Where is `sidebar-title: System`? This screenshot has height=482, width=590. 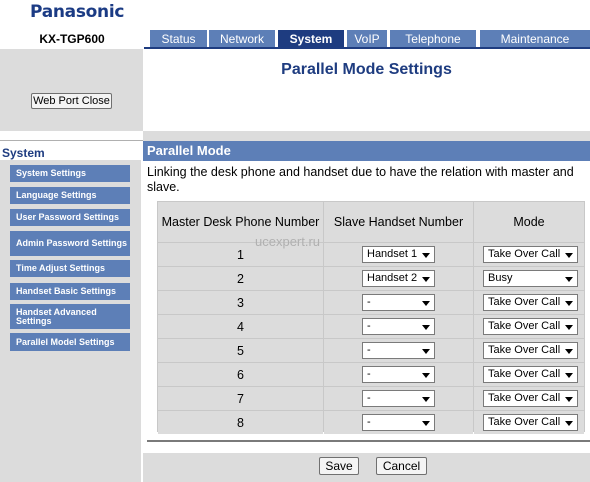 sidebar-title: System is located at coordinates (23, 153).